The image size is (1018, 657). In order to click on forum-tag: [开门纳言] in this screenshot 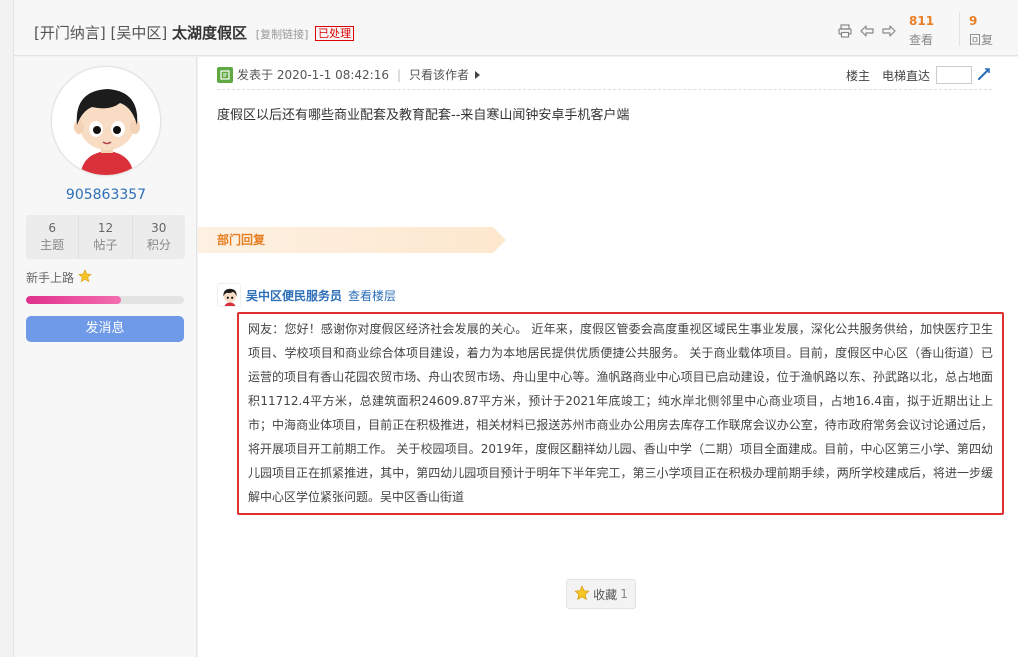, I will do `click(70, 33)`.